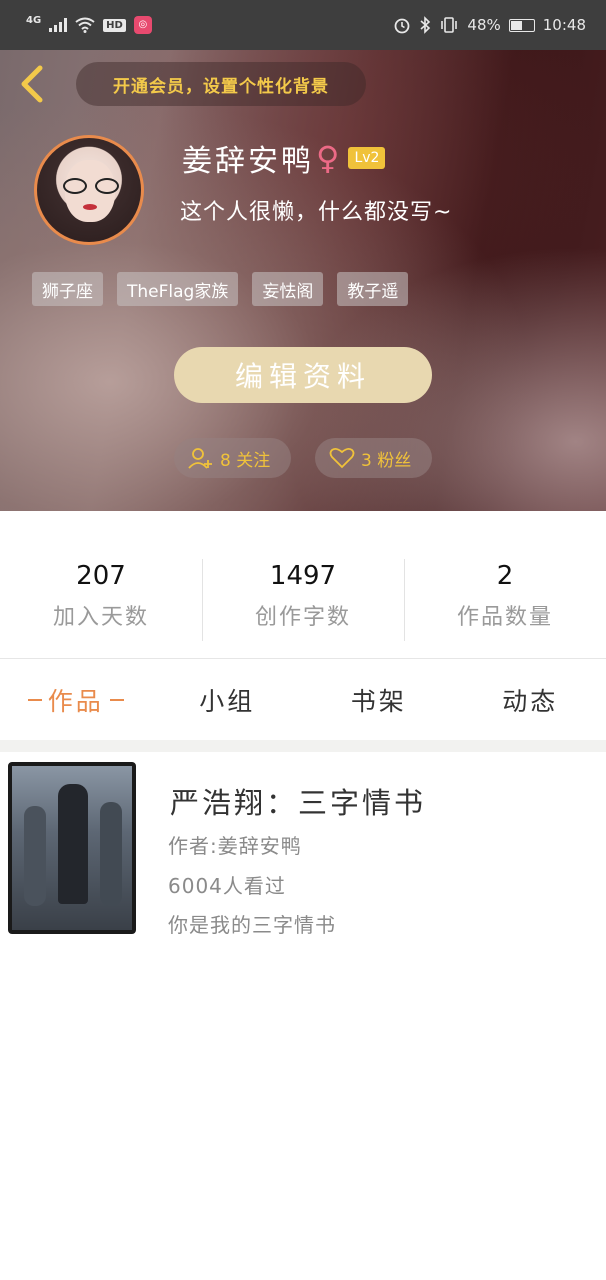 Image resolution: width=606 pixels, height=1280 pixels. I want to click on app-notification-icon: ◎, so click(142, 25).